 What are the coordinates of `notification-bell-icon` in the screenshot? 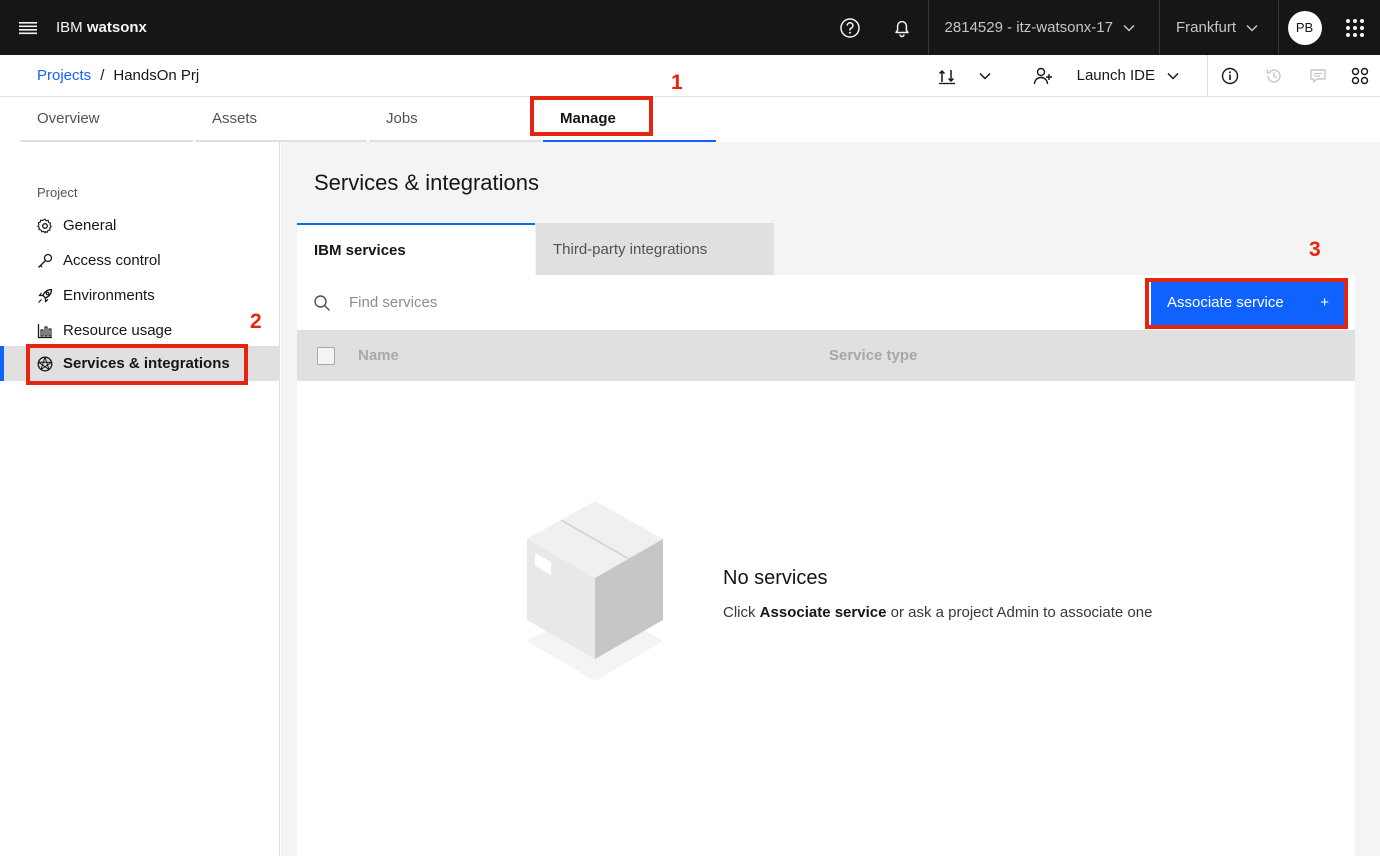 It's located at (902, 27).